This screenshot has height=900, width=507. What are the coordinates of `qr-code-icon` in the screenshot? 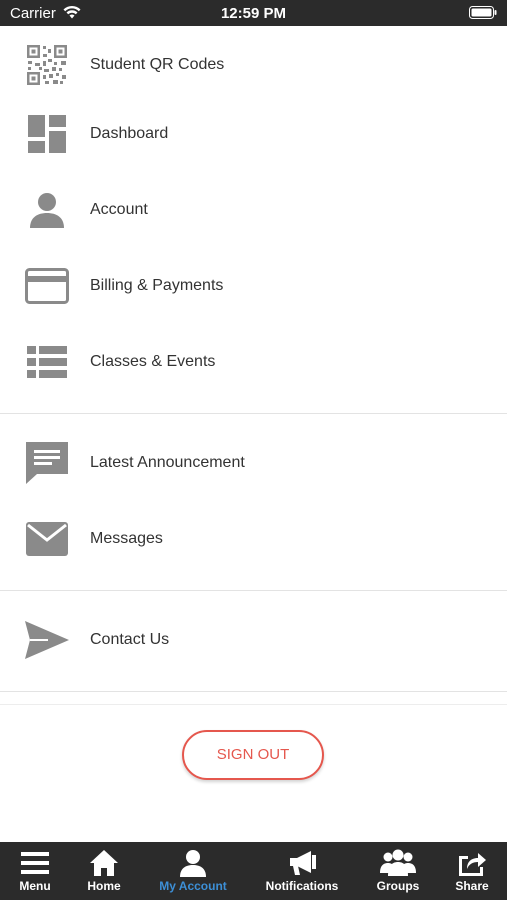 It's located at (47, 65).